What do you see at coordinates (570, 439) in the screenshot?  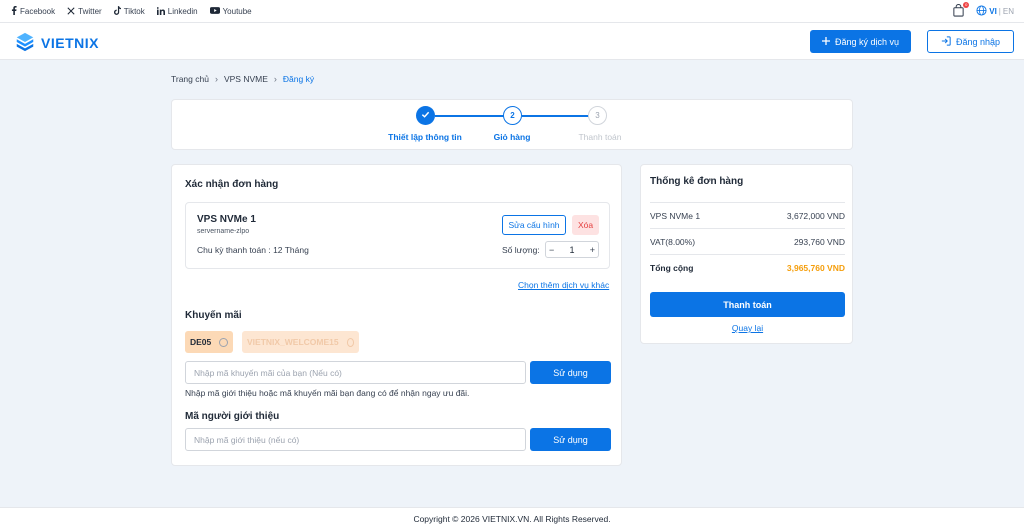 I see `apply-referral-button: Sử dụng` at bounding box center [570, 439].